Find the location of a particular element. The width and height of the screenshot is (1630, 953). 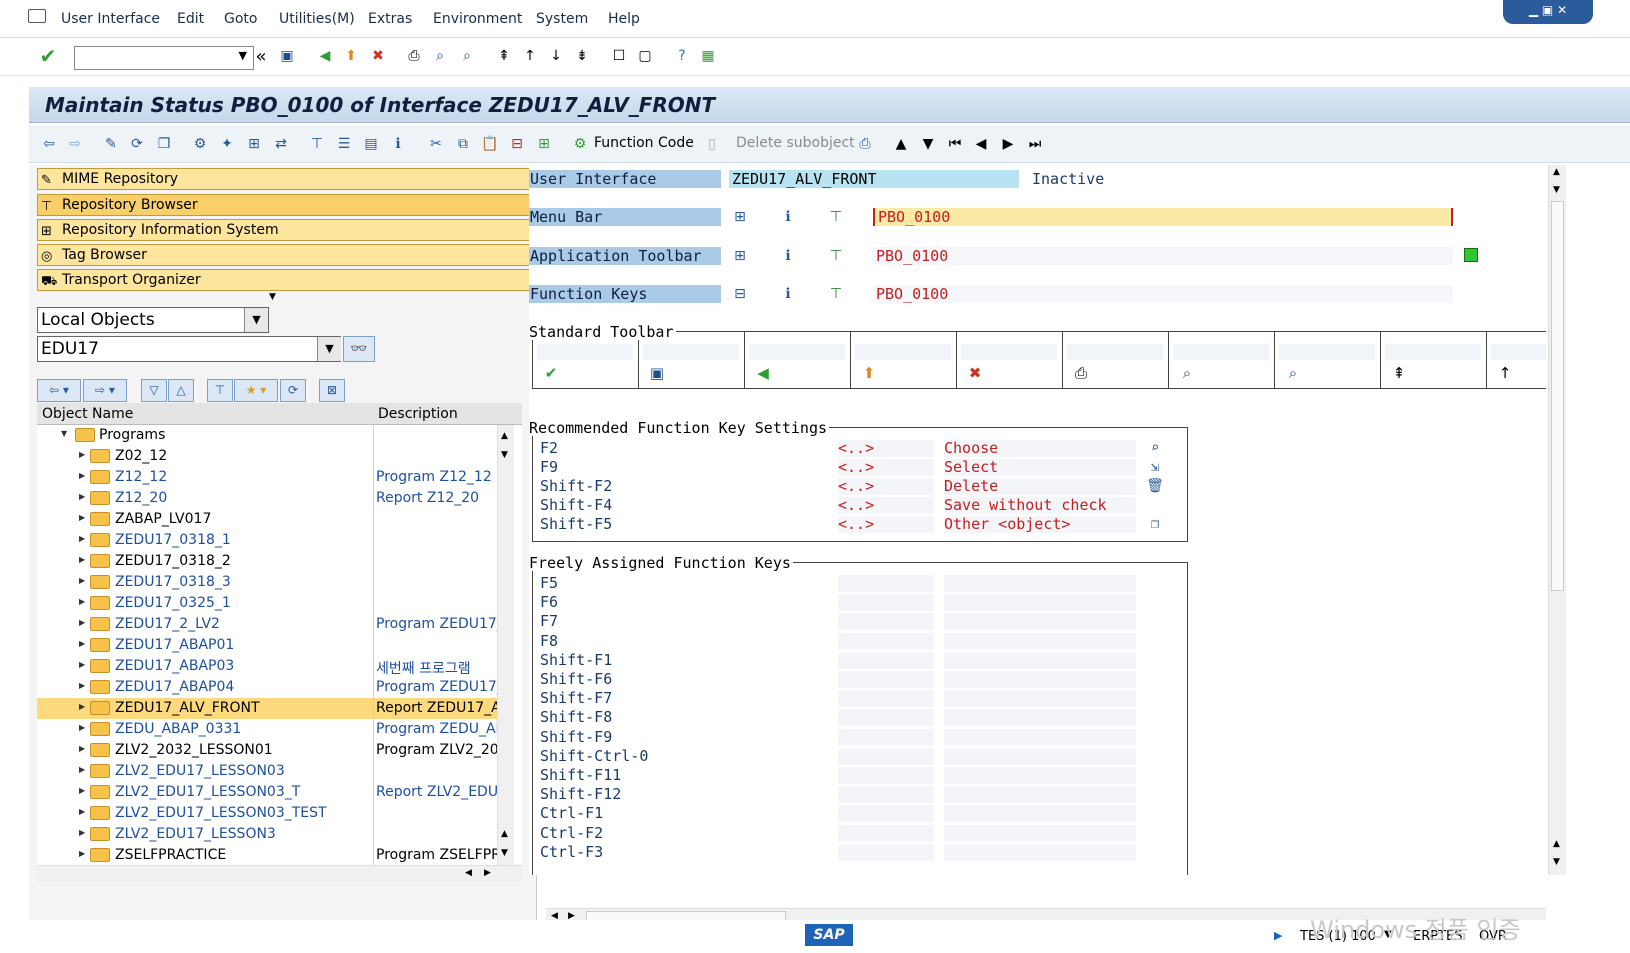

function-keys-info-icon: ℹ is located at coordinates (788, 294).